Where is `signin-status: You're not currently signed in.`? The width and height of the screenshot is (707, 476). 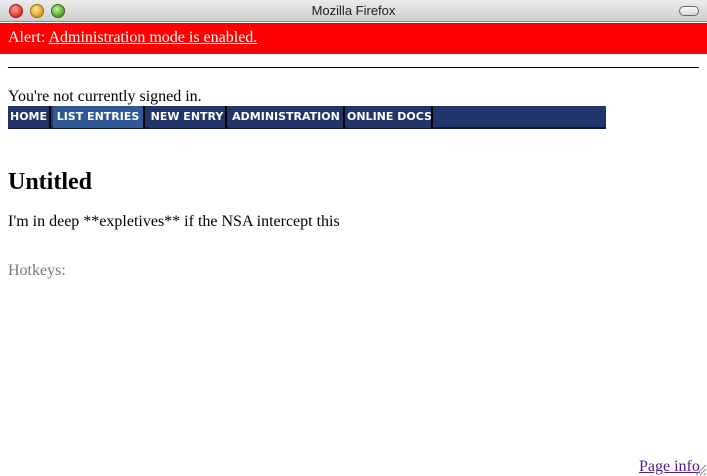
signin-status: You're not currently signed in. is located at coordinates (105, 96).